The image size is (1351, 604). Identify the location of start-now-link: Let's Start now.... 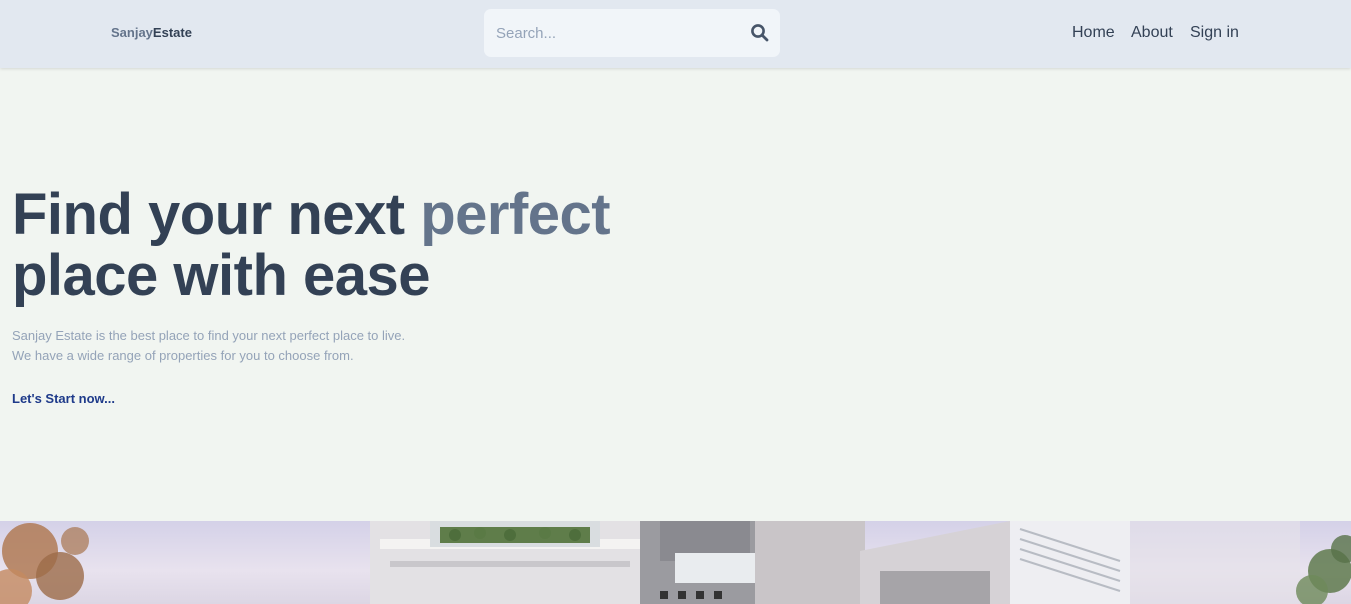
(63, 398).